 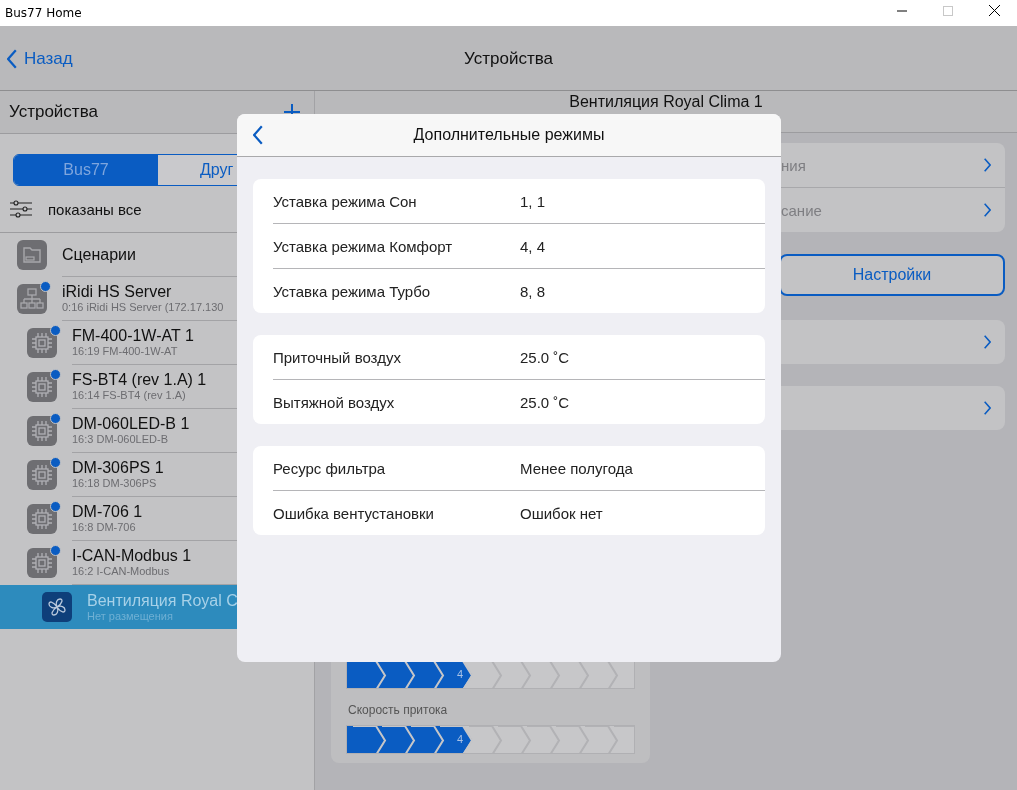 I want to click on device-name: DM-306PS 1, so click(x=118, y=468).